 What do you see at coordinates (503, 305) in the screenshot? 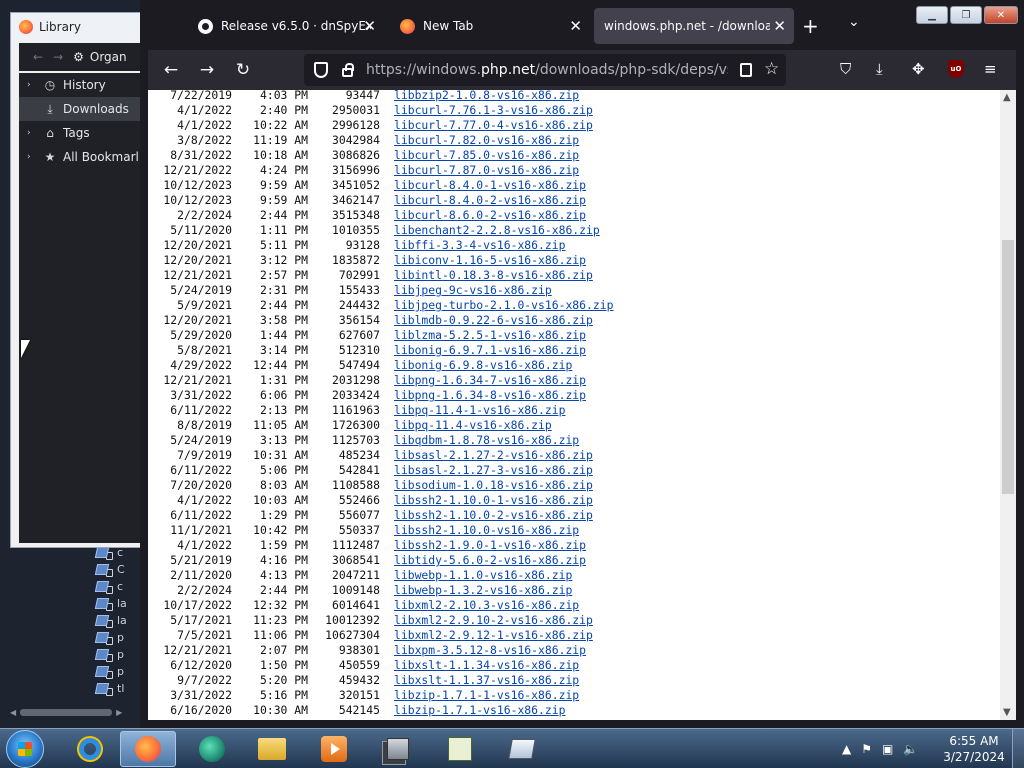
I see `file-link: libjpeg-turbo-2.1.0-vs16-x86.zip` at bounding box center [503, 305].